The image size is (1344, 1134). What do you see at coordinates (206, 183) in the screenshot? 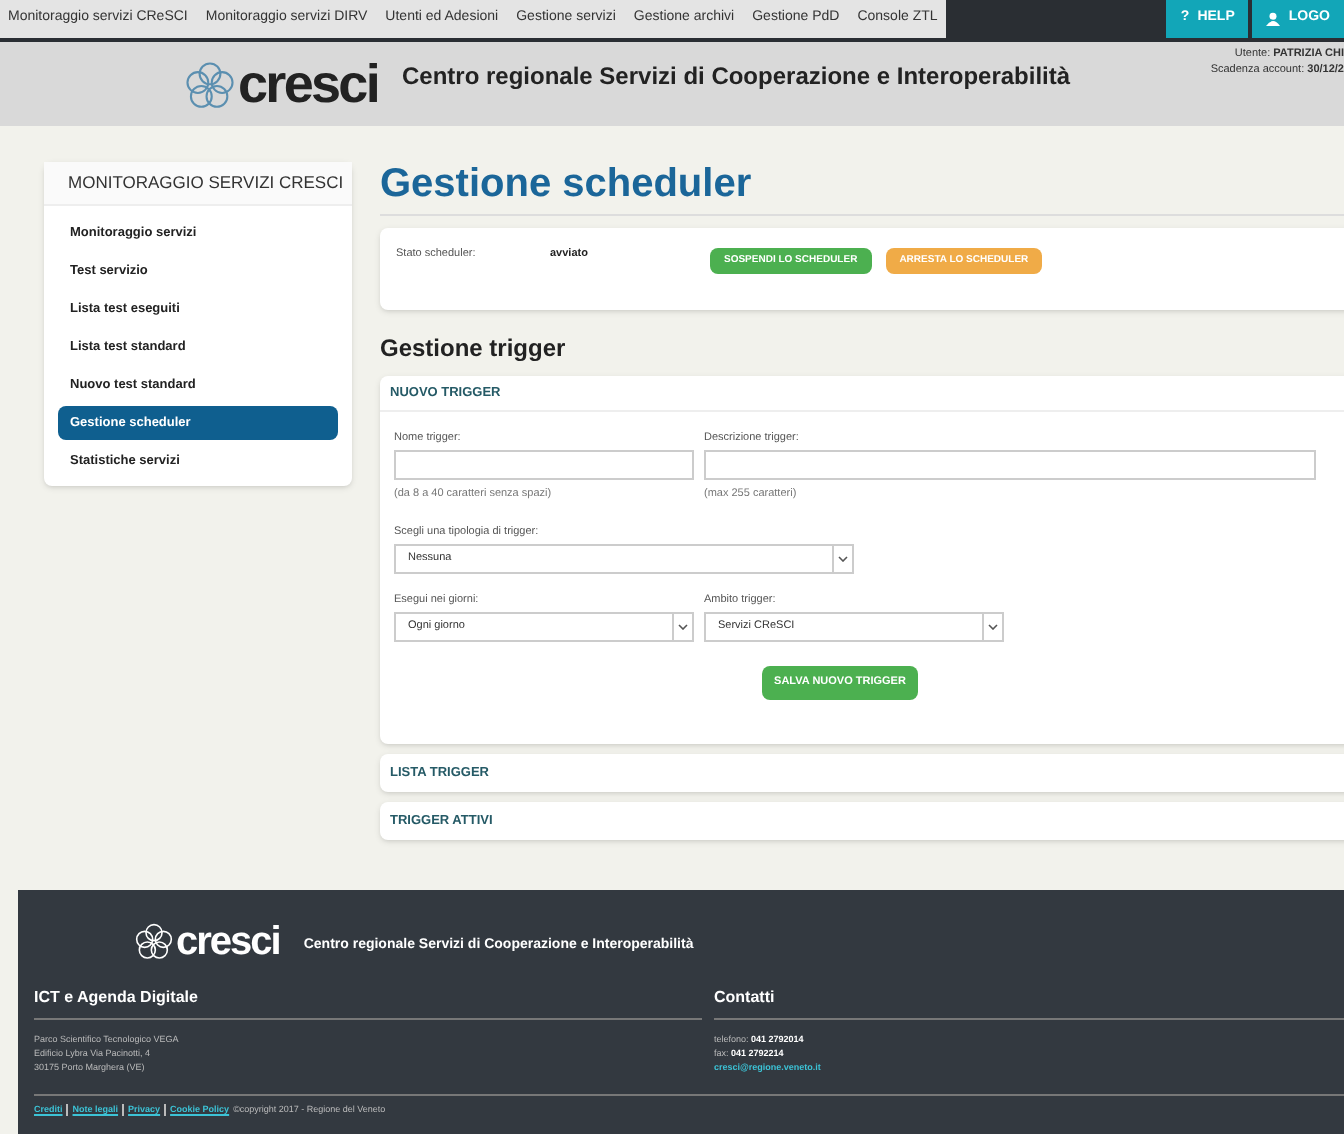
I see `sidebar-title: MONITORAGGIO SERVIZI CRESCI` at bounding box center [206, 183].